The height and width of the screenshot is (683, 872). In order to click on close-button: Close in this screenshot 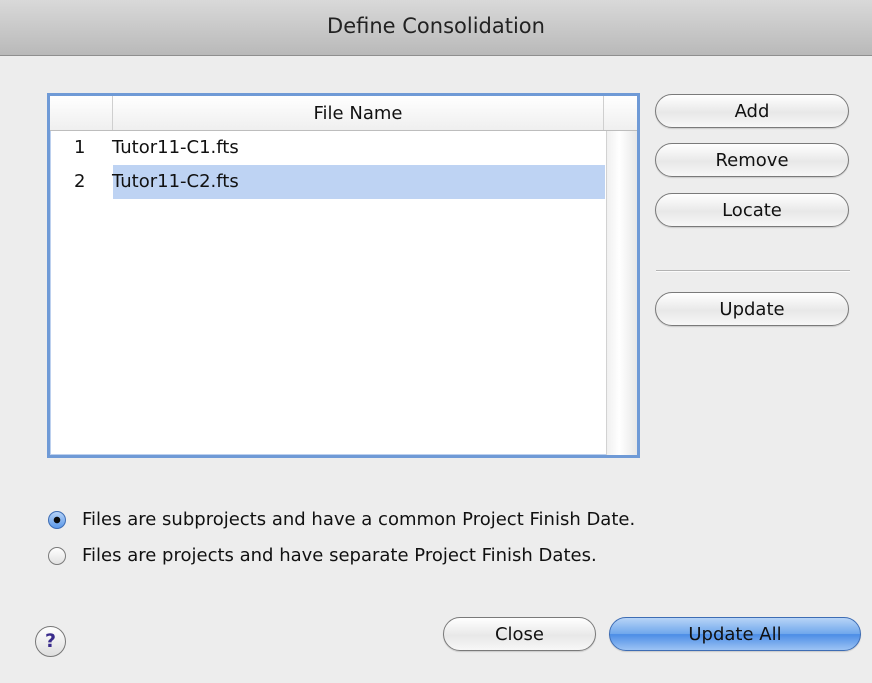, I will do `click(519, 634)`.